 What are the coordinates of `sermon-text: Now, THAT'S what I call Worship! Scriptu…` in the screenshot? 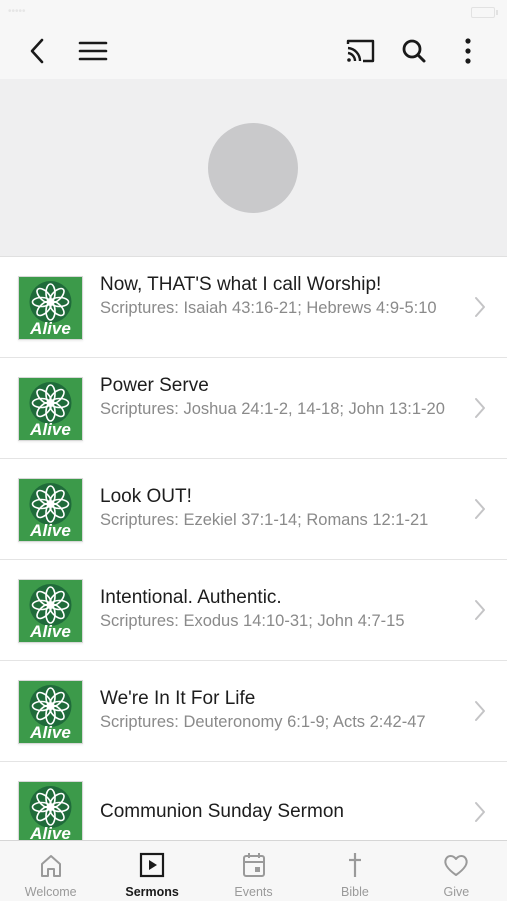 It's located at (275, 296).